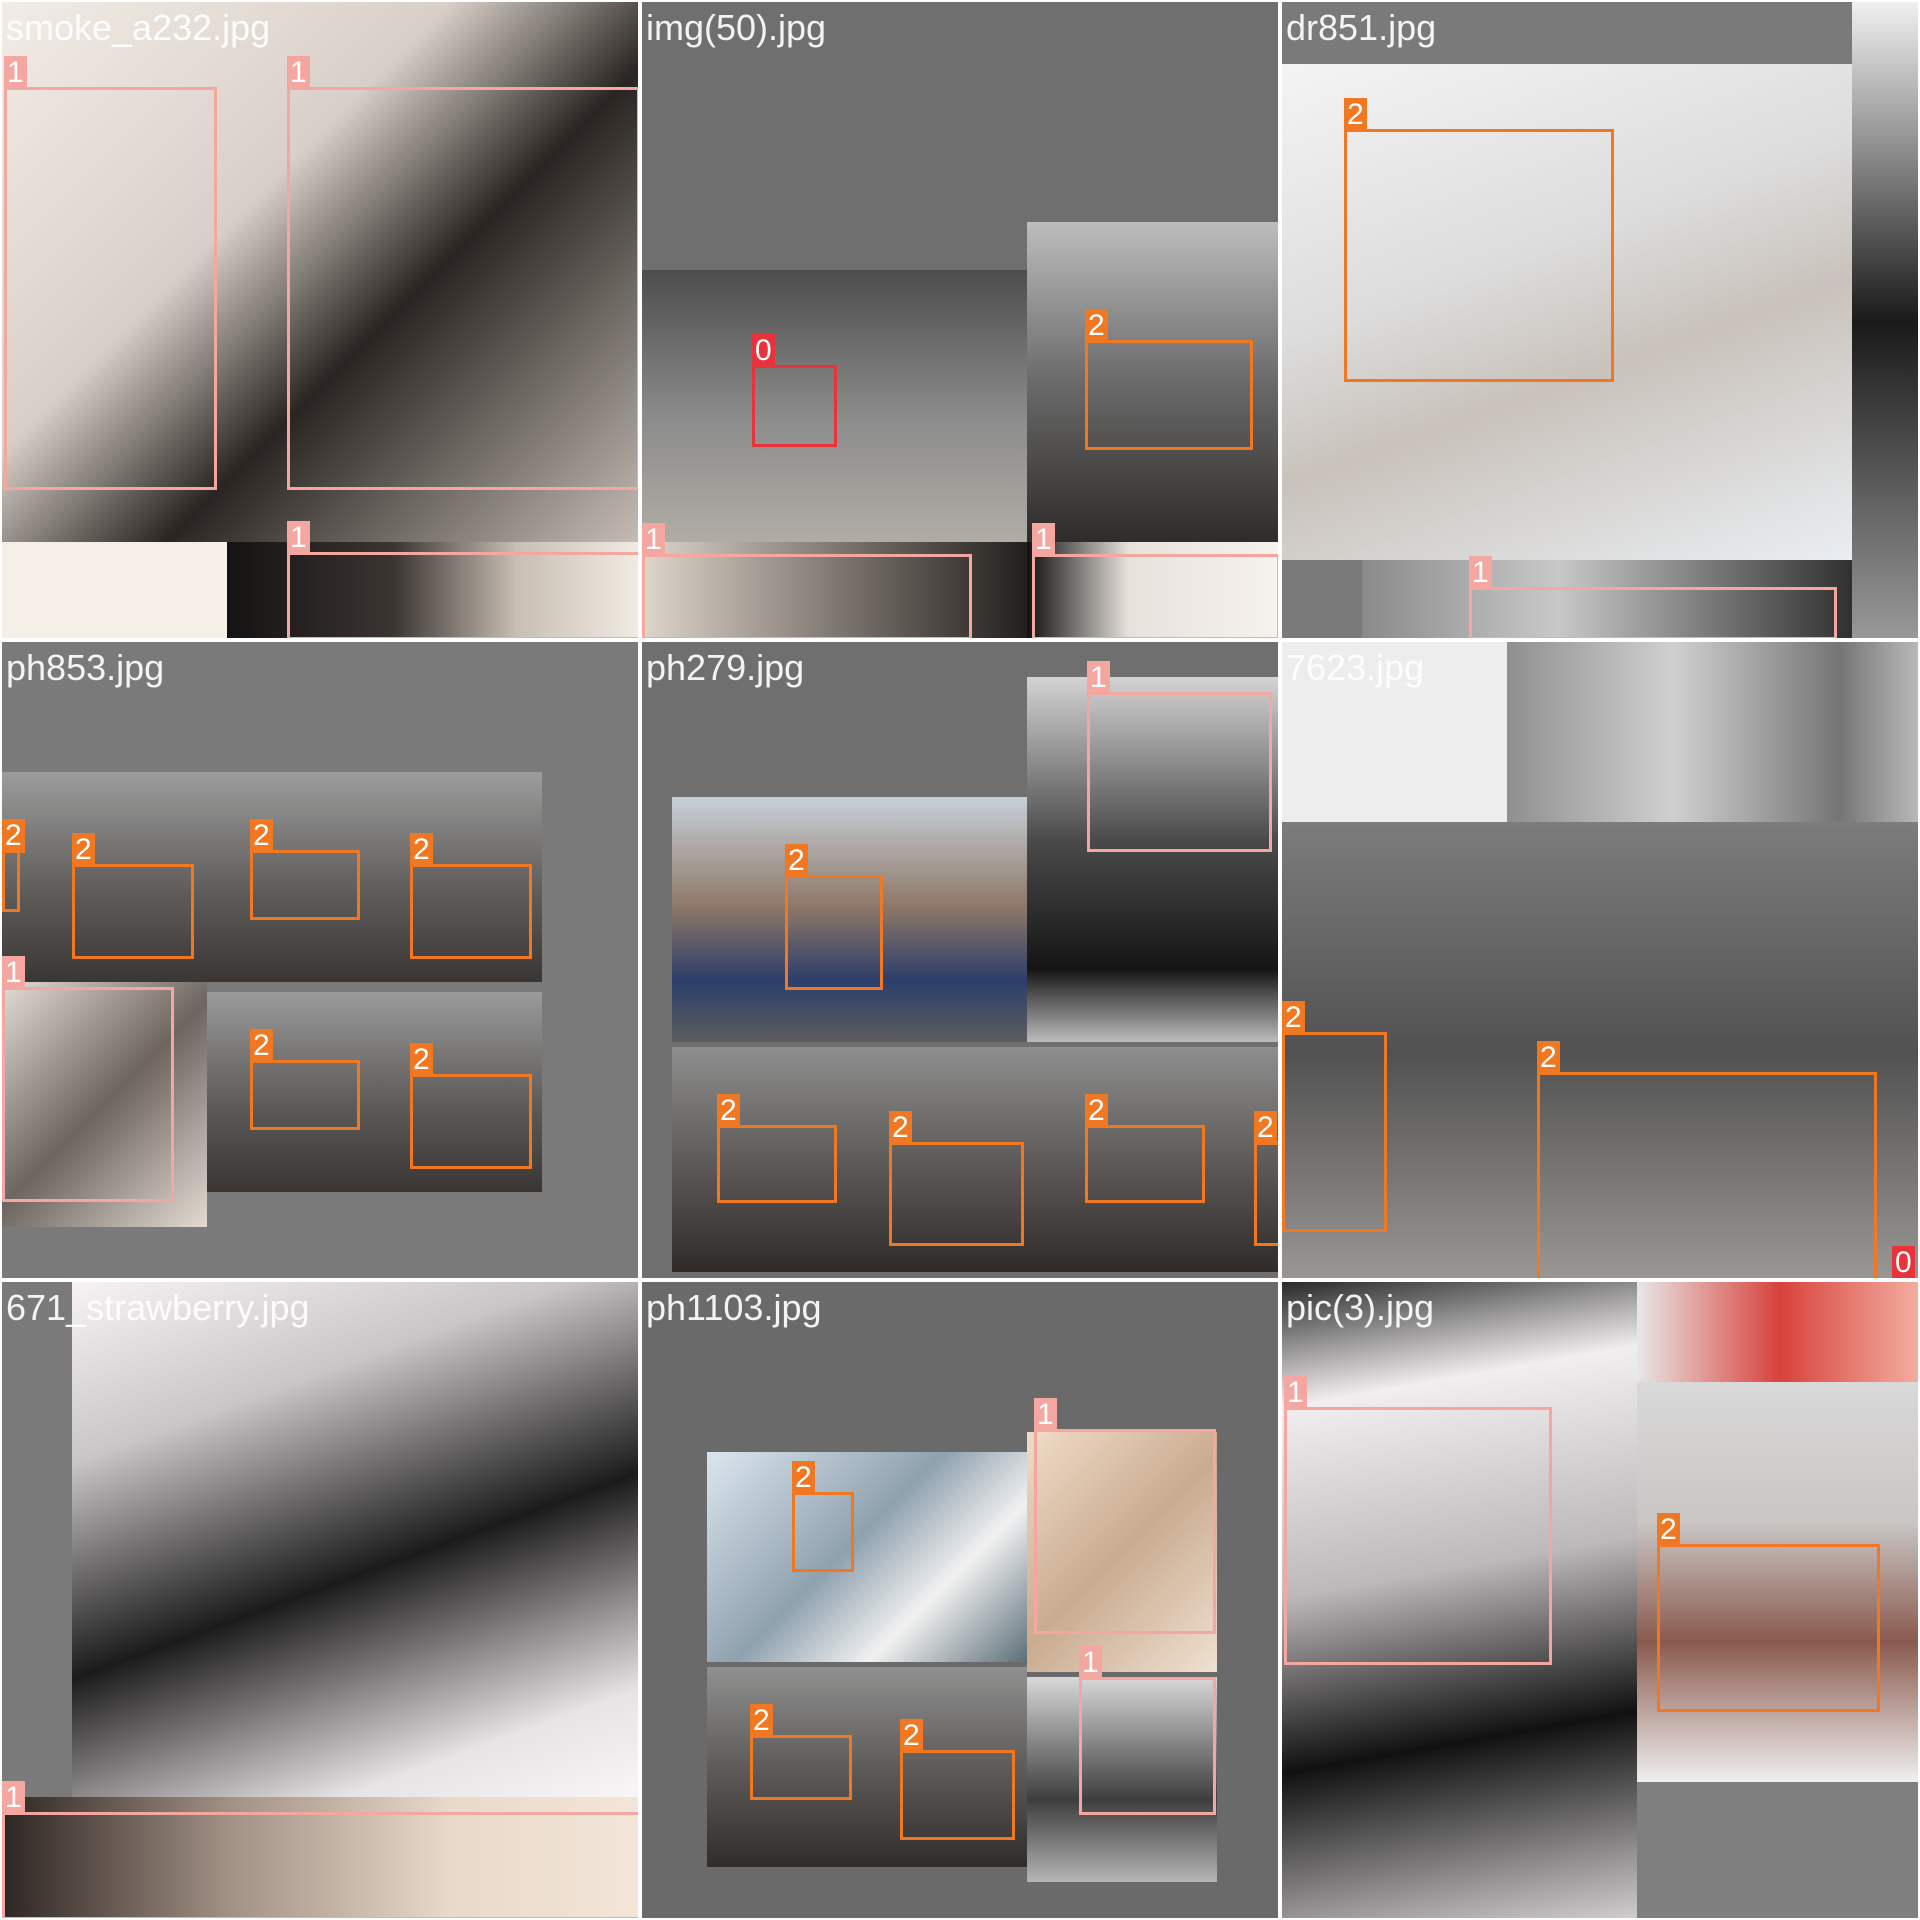 This screenshot has width=1920, height=1920. I want to click on mosaic-tile: 1 671_strawberry.jpg, so click(320, 1600).